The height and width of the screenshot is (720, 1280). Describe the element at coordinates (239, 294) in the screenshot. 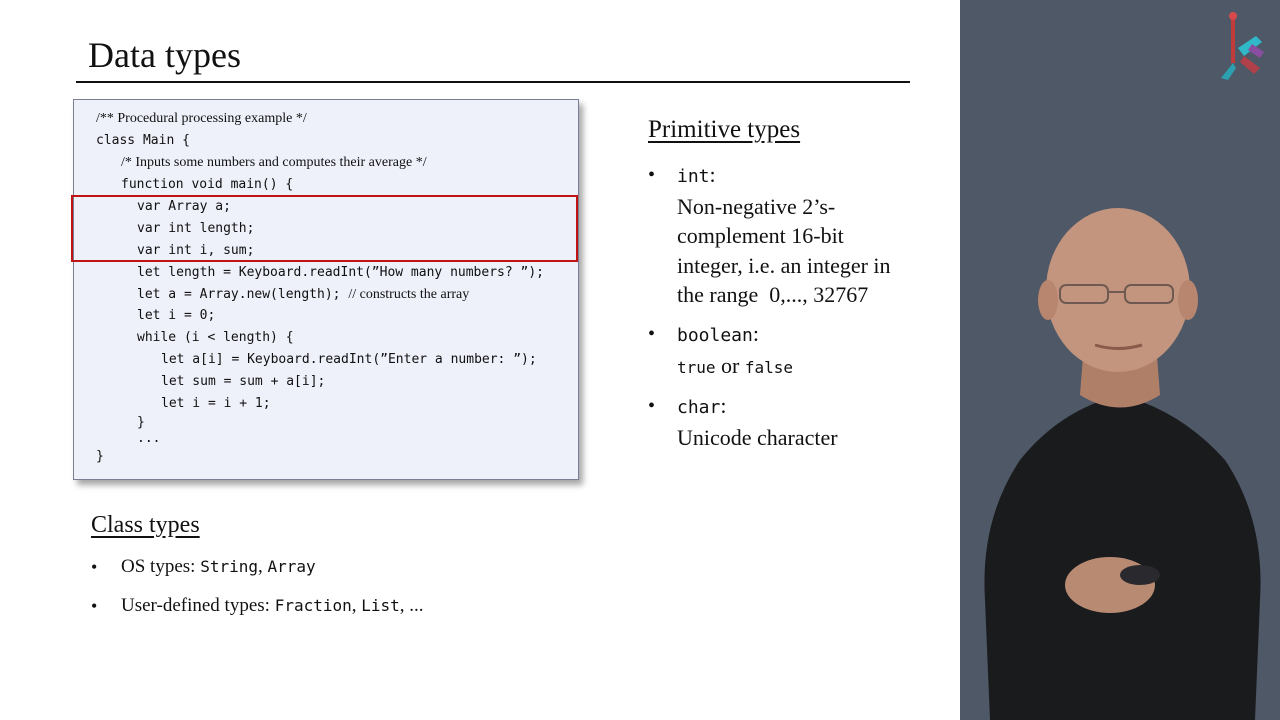

I see `code-line-9-code: let a = Array.new(length);` at that location.